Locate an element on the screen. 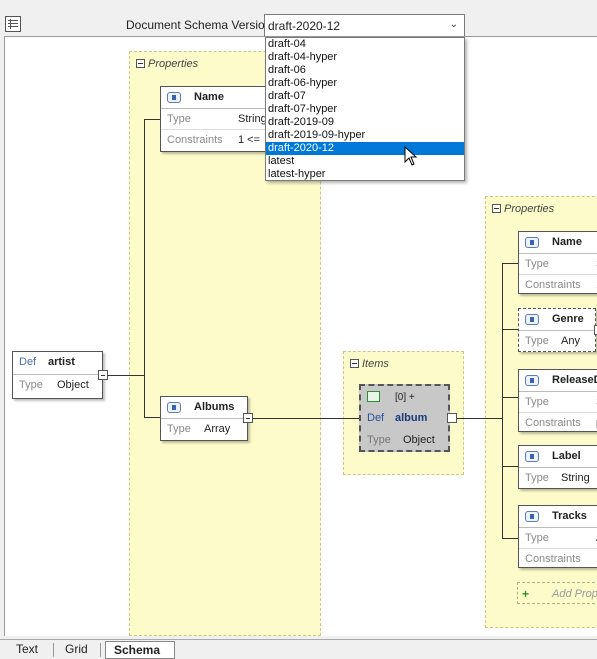 This screenshot has height=659, width=597. schema-version-value: draft-2020-12 is located at coordinates (304, 26).